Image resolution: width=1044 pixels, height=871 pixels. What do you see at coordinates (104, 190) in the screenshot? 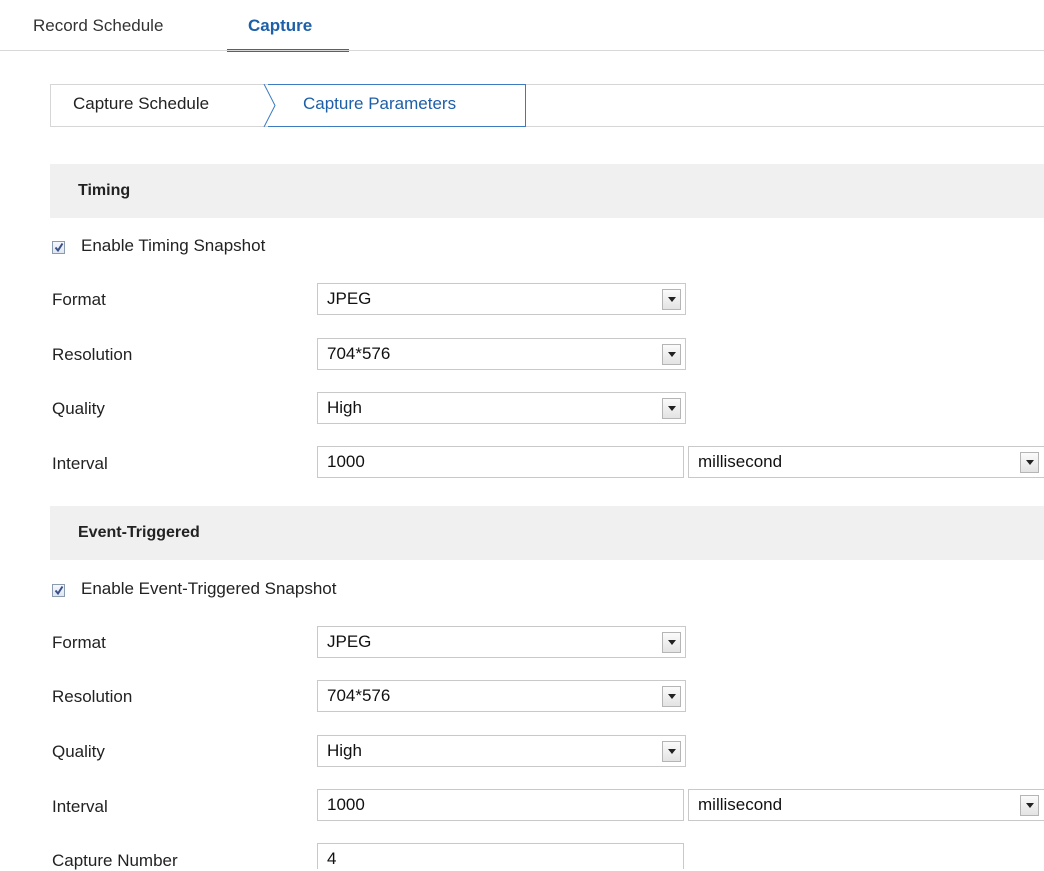
I see `timing-heading: Timing` at bounding box center [104, 190].